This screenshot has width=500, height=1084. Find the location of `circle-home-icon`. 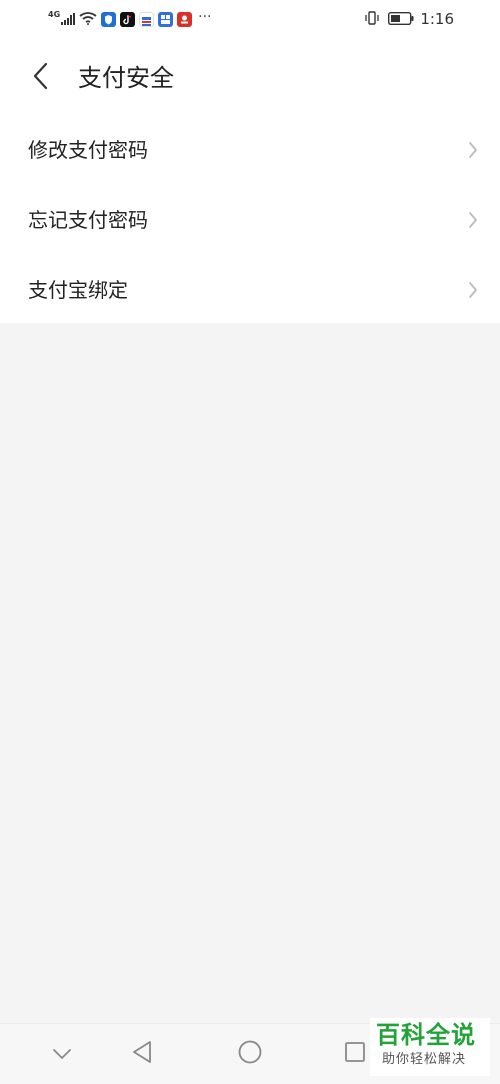

circle-home-icon is located at coordinates (250, 1054).